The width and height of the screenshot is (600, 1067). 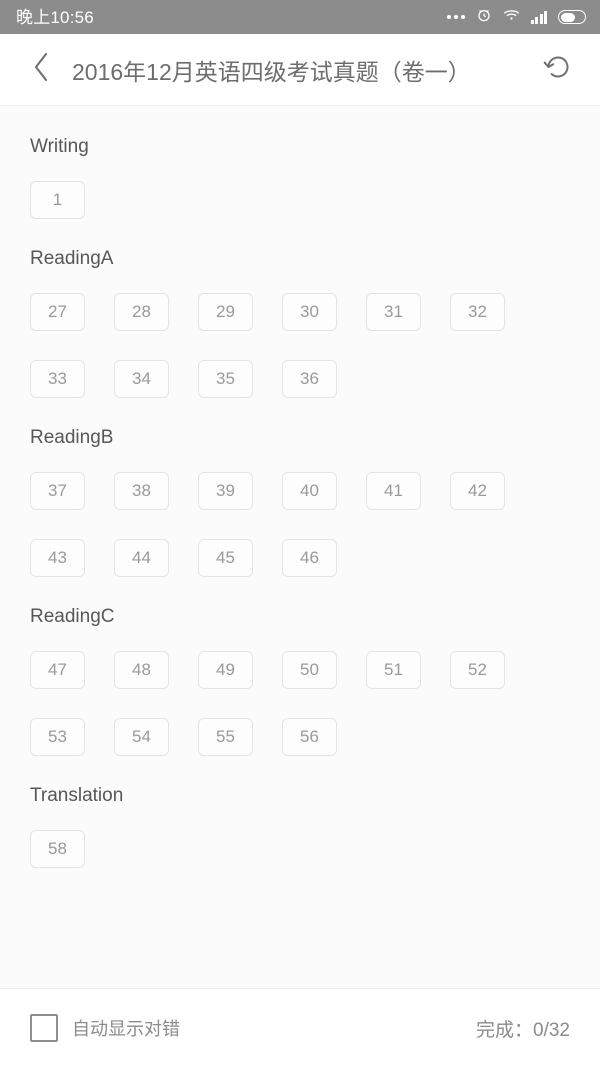 What do you see at coordinates (57, 558) in the screenshot?
I see `question-button: 43` at bounding box center [57, 558].